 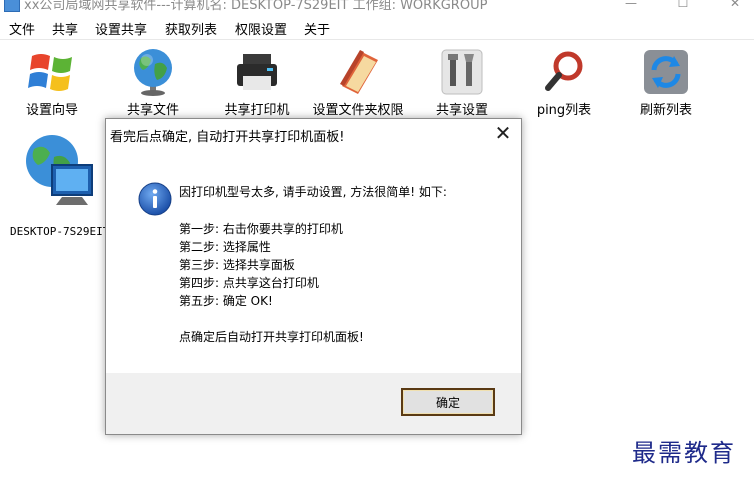 What do you see at coordinates (358, 110) in the screenshot?
I see `toolbar-label: 设置文件夹权限` at bounding box center [358, 110].